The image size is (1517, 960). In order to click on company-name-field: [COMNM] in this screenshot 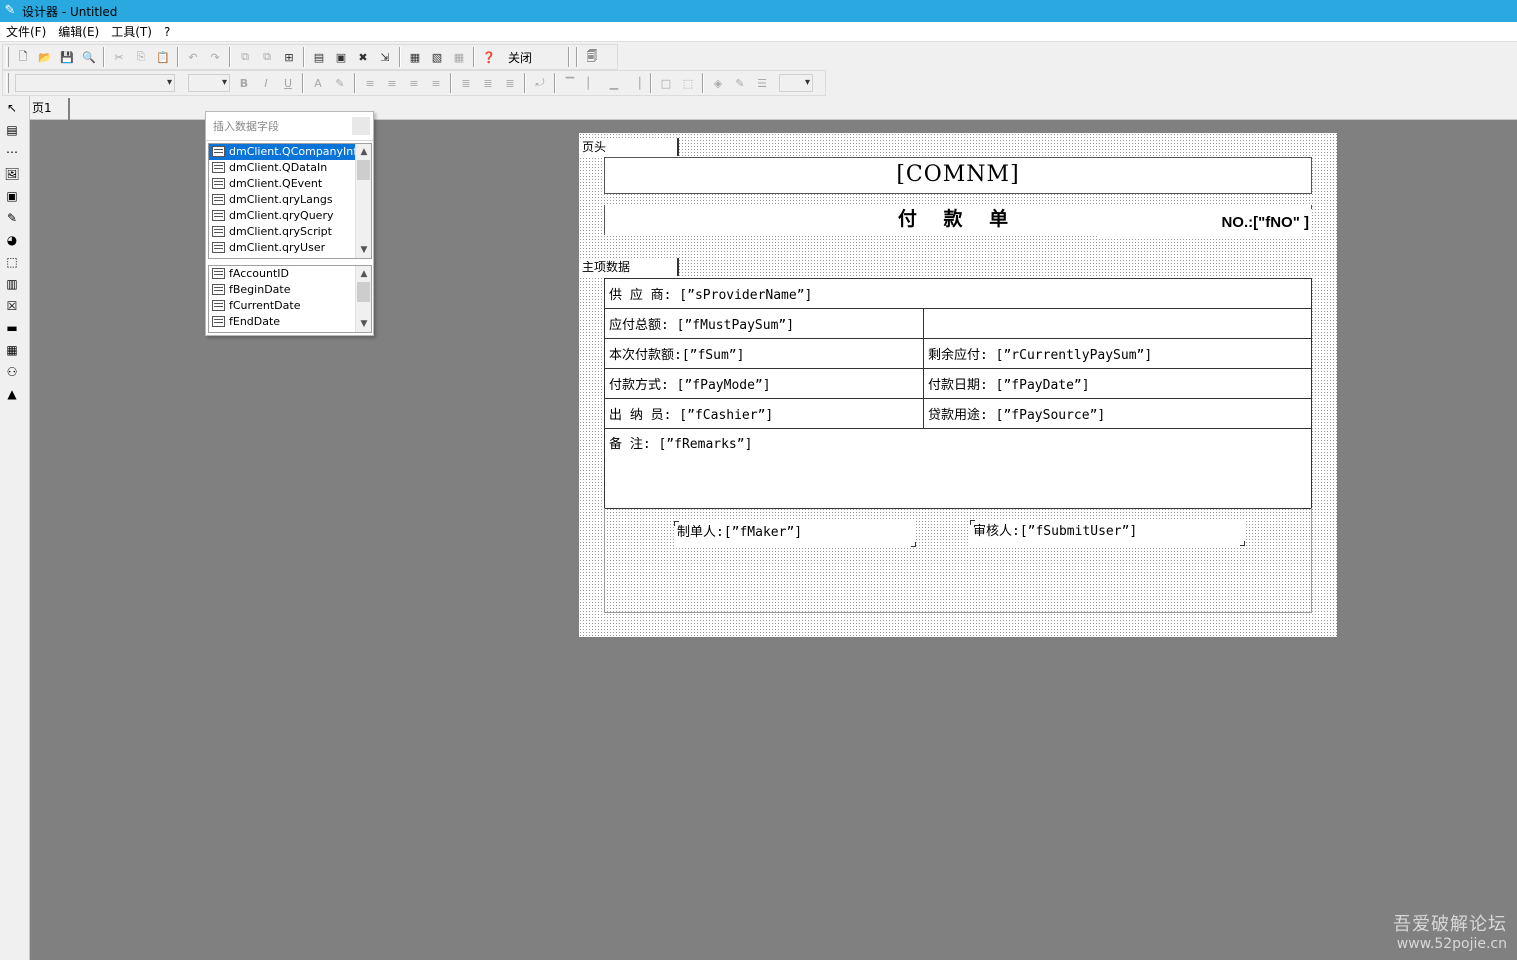, I will do `click(958, 175)`.